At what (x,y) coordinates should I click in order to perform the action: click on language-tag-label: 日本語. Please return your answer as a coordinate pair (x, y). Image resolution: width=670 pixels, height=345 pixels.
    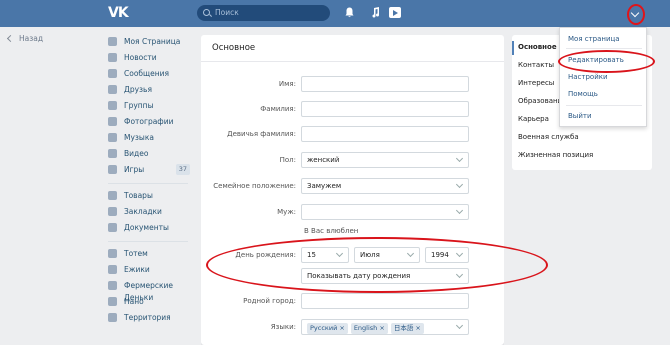
    Looking at the image, I should click on (403, 328).